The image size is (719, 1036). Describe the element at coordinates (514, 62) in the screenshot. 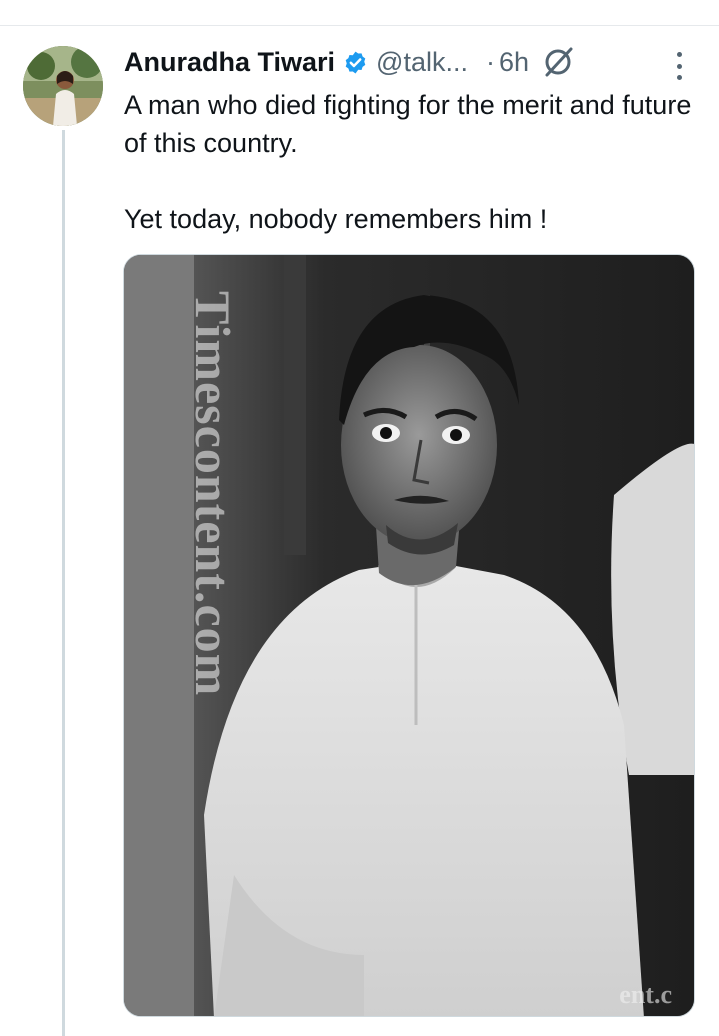

I see `tweet-timestamp: 6h` at that location.